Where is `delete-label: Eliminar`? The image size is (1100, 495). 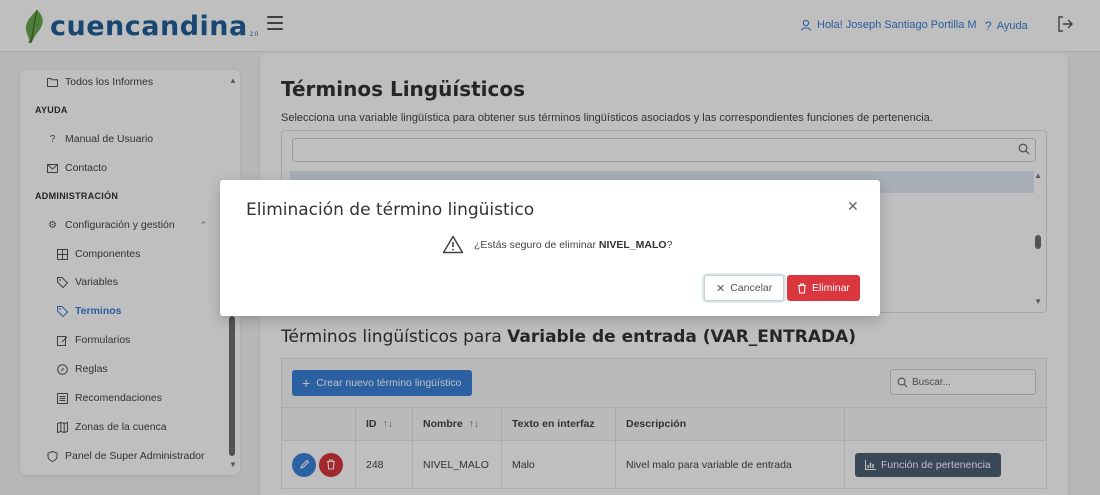 delete-label: Eliminar is located at coordinates (831, 288).